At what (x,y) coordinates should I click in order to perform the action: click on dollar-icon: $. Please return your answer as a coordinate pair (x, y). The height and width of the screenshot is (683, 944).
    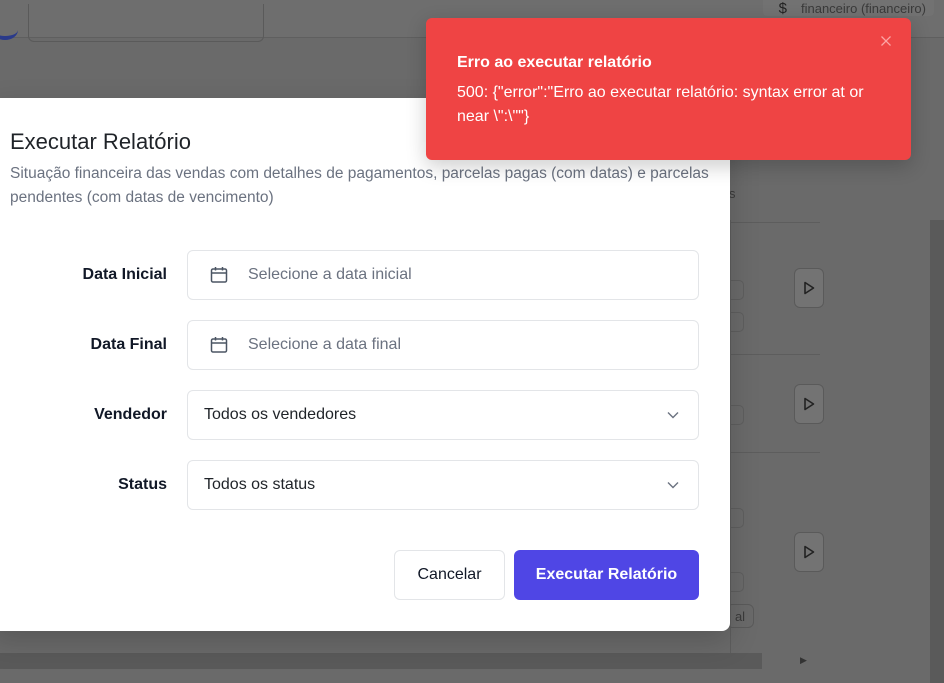
    Looking at the image, I should click on (782, 8).